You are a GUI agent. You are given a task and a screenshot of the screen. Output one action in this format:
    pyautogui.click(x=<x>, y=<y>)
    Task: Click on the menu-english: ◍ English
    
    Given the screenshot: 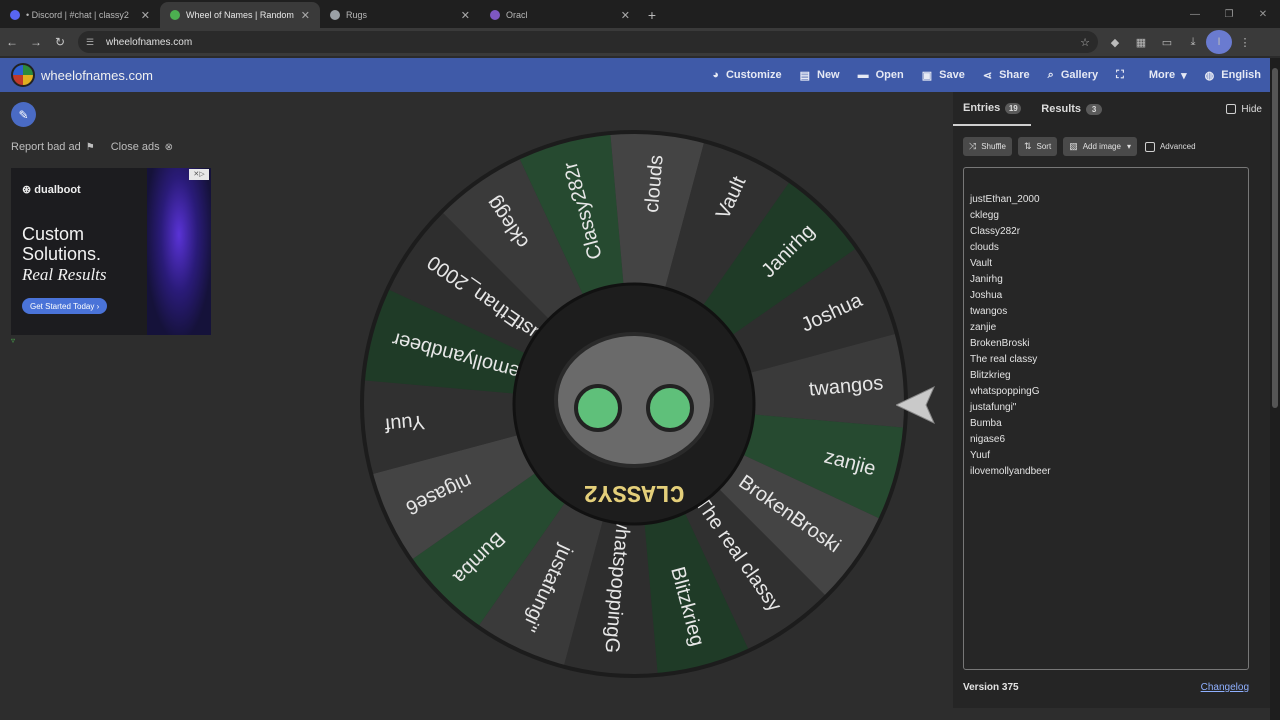 What is the action you would take?
    pyautogui.click(x=1233, y=75)
    